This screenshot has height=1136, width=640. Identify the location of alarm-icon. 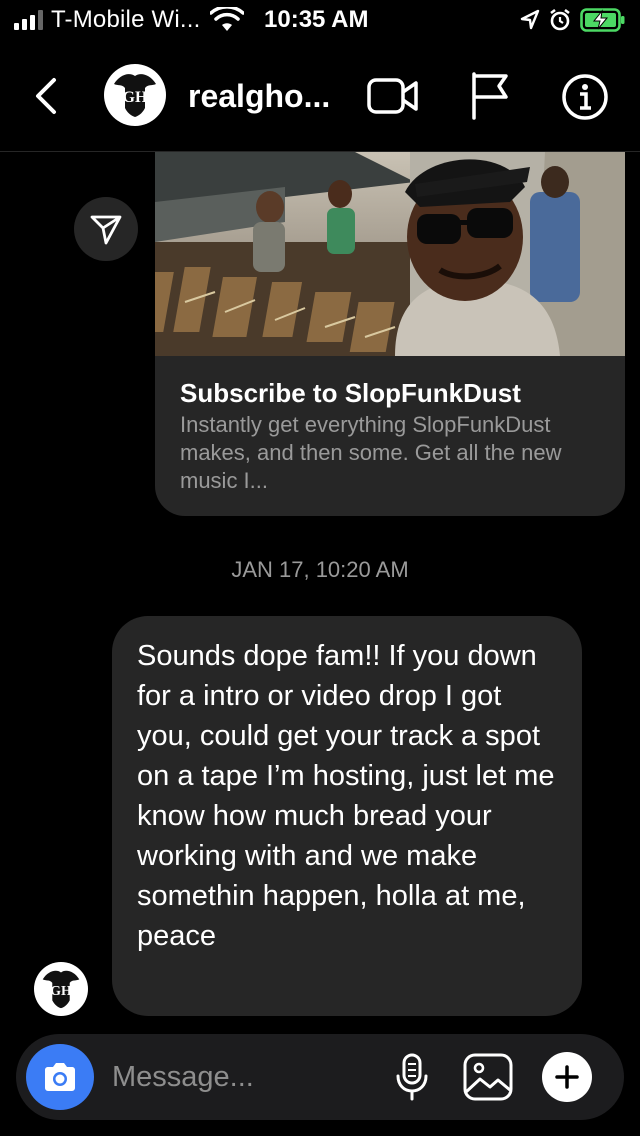
(560, 19).